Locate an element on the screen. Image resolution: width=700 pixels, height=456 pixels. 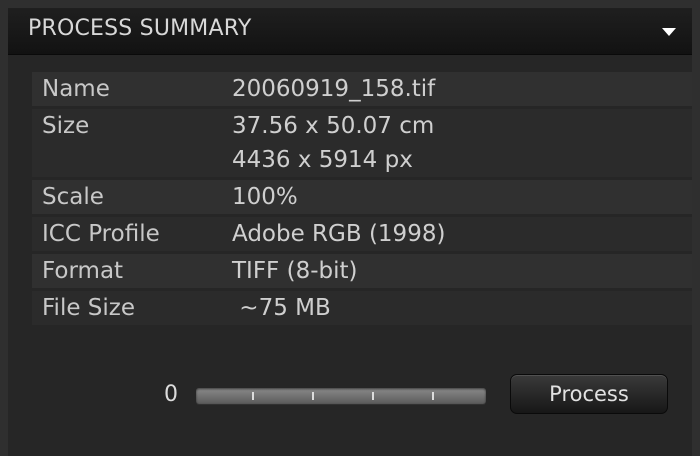
panel-header: PROCESS SUMMARY is located at coordinates (350, 31).